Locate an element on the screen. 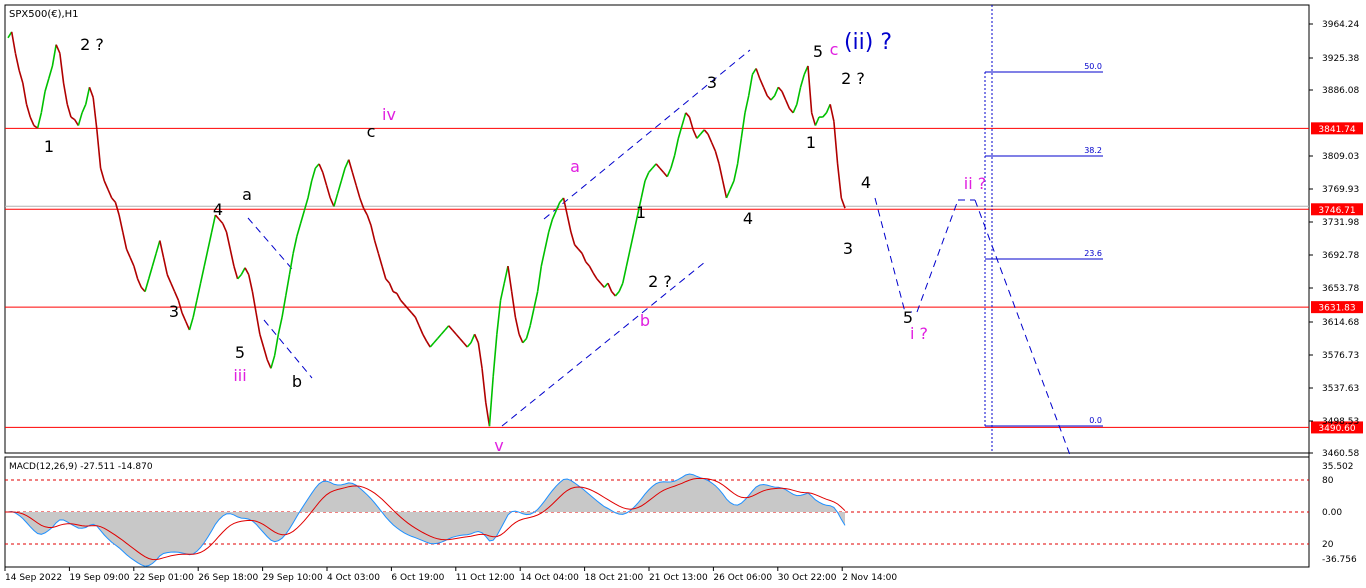 The height and width of the screenshot is (588, 1366). chart-title: SPX500(€),H1 is located at coordinates (44, 14).